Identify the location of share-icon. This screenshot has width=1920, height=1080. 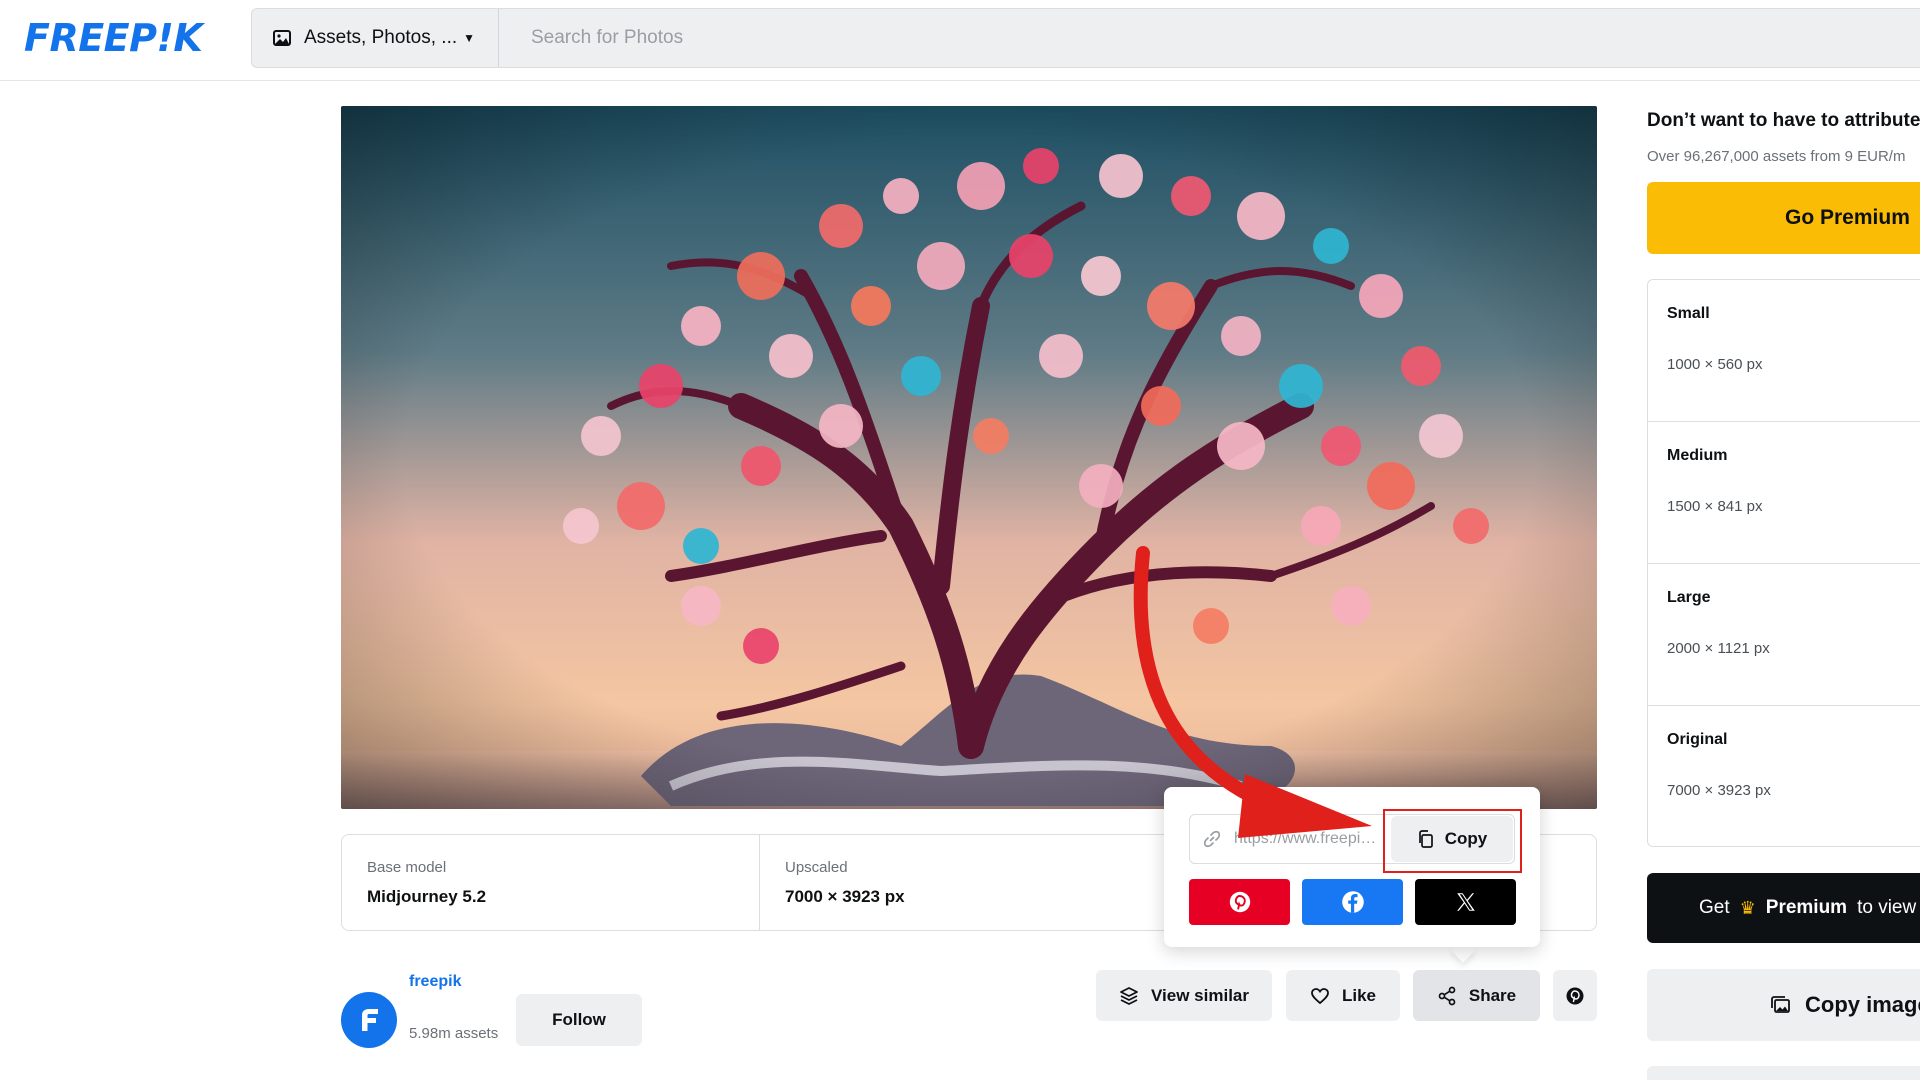
(1447, 995).